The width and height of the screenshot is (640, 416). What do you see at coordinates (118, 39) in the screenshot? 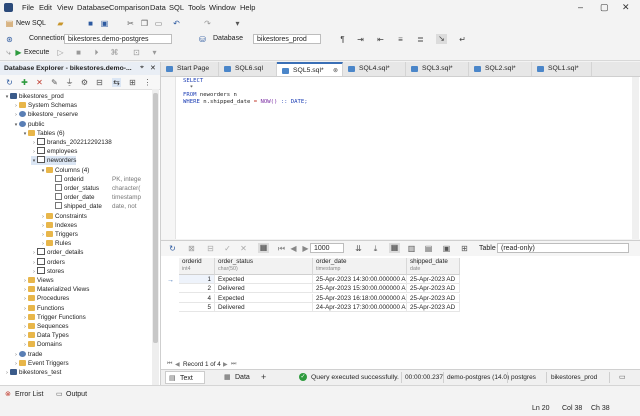
I see `connection-select: bikestores.demo-postgres` at bounding box center [118, 39].